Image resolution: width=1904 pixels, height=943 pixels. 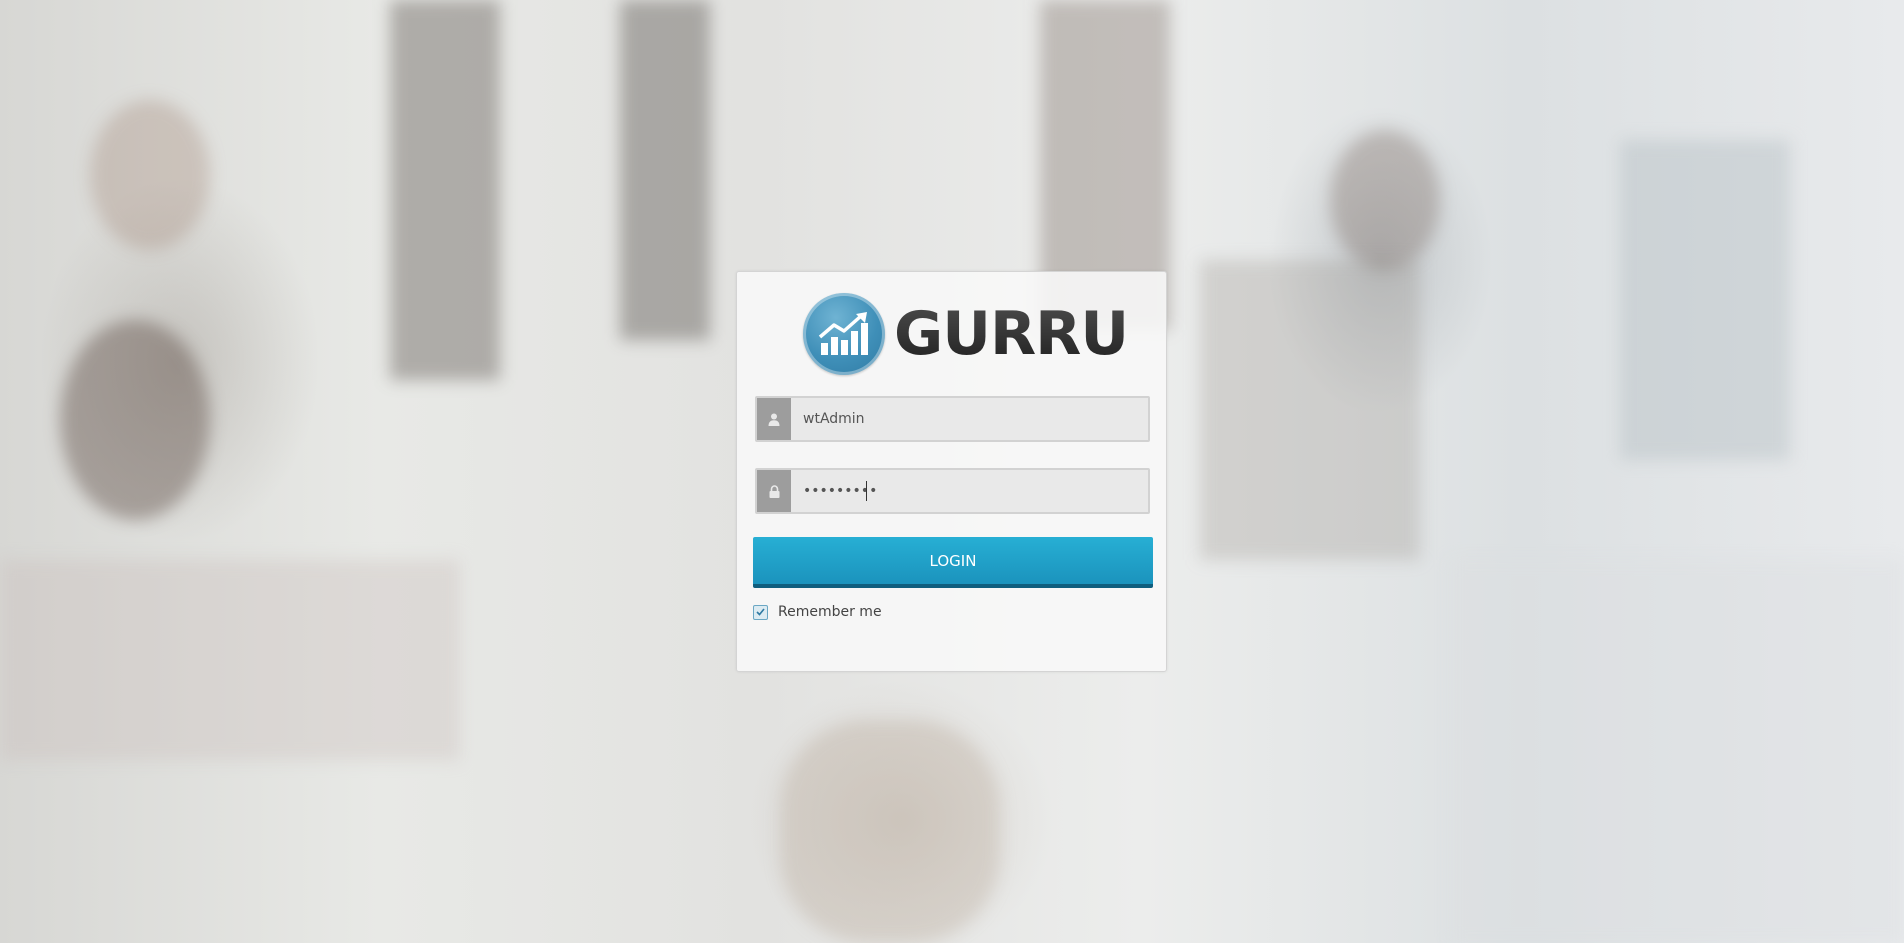 I want to click on text-caret, so click(x=866, y=491).